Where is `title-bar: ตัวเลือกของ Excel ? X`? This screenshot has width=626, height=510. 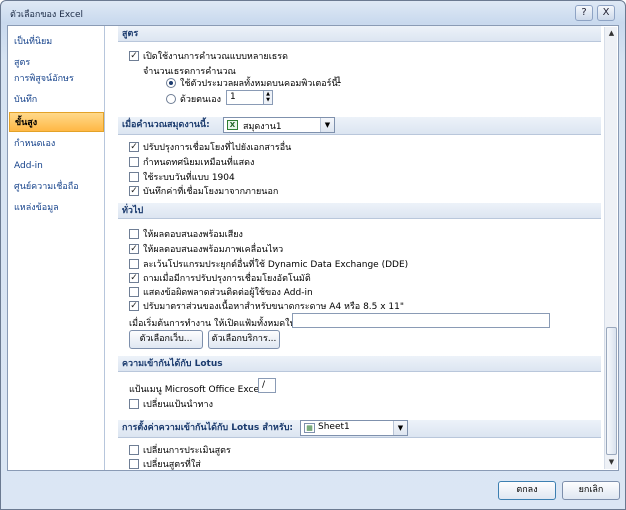 title-bar: ตัวเลือกของ Excel ? X is located at coordinates (313, 13).